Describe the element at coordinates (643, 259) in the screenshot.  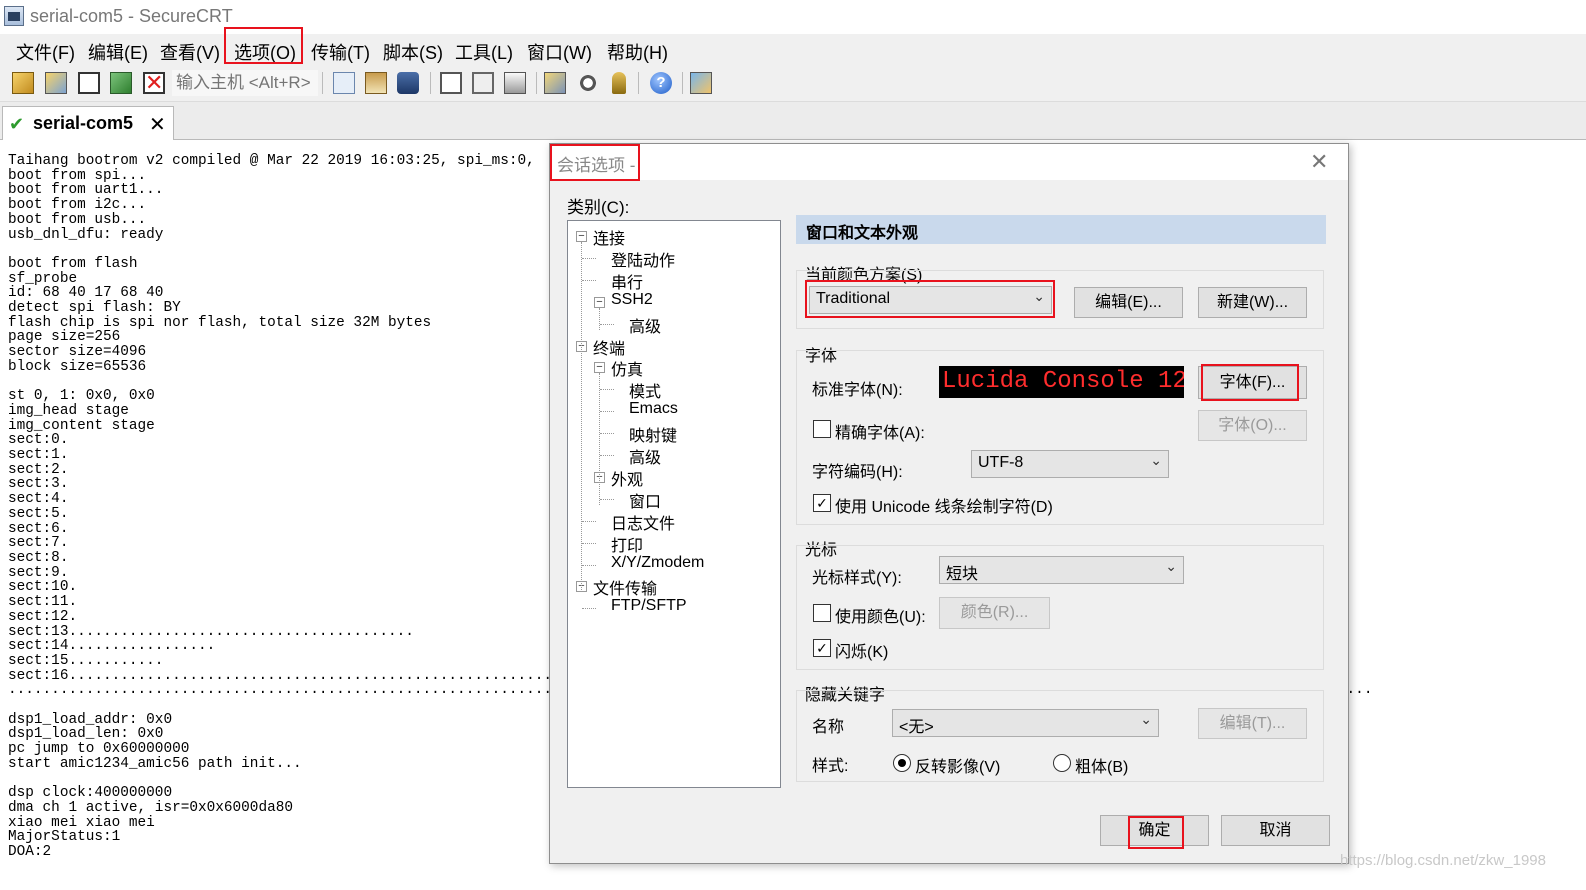
I see `tree-item: 登陆动作` at that location.